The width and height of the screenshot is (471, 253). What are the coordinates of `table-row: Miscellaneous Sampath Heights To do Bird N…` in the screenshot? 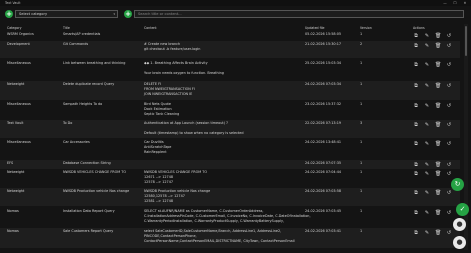 It's located at (230, 110).